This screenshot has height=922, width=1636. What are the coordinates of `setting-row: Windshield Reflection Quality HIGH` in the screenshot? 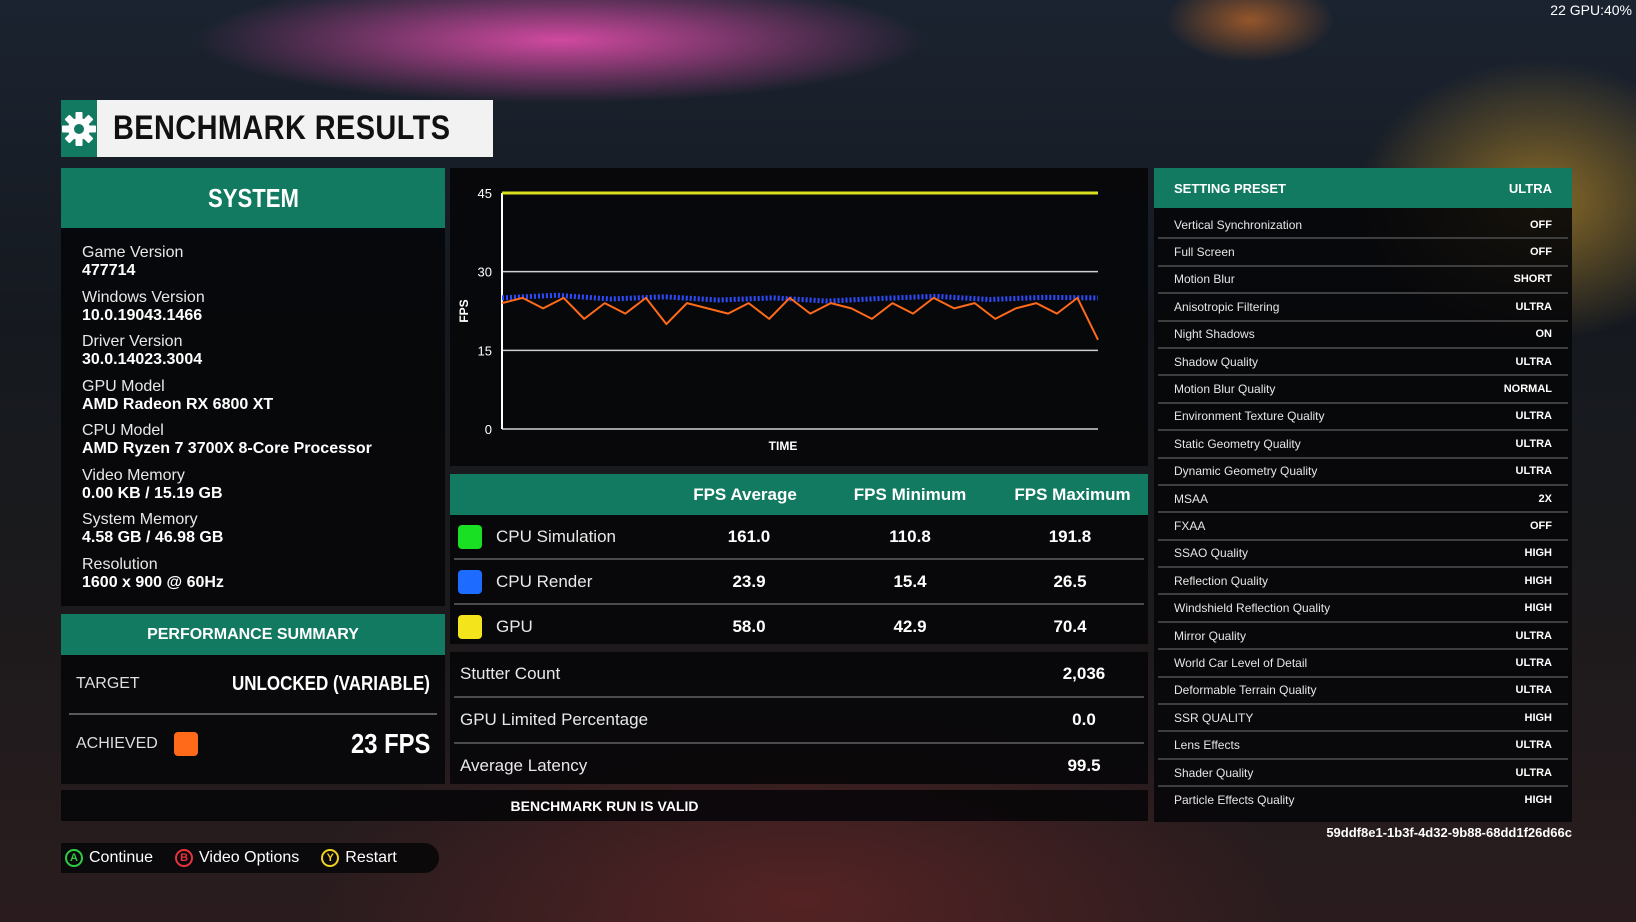 It's located at (1363, 609).